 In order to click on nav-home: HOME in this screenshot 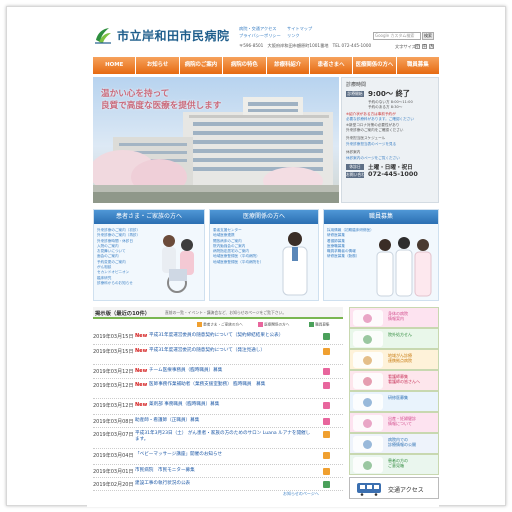, I will do `click(114, 65)`.